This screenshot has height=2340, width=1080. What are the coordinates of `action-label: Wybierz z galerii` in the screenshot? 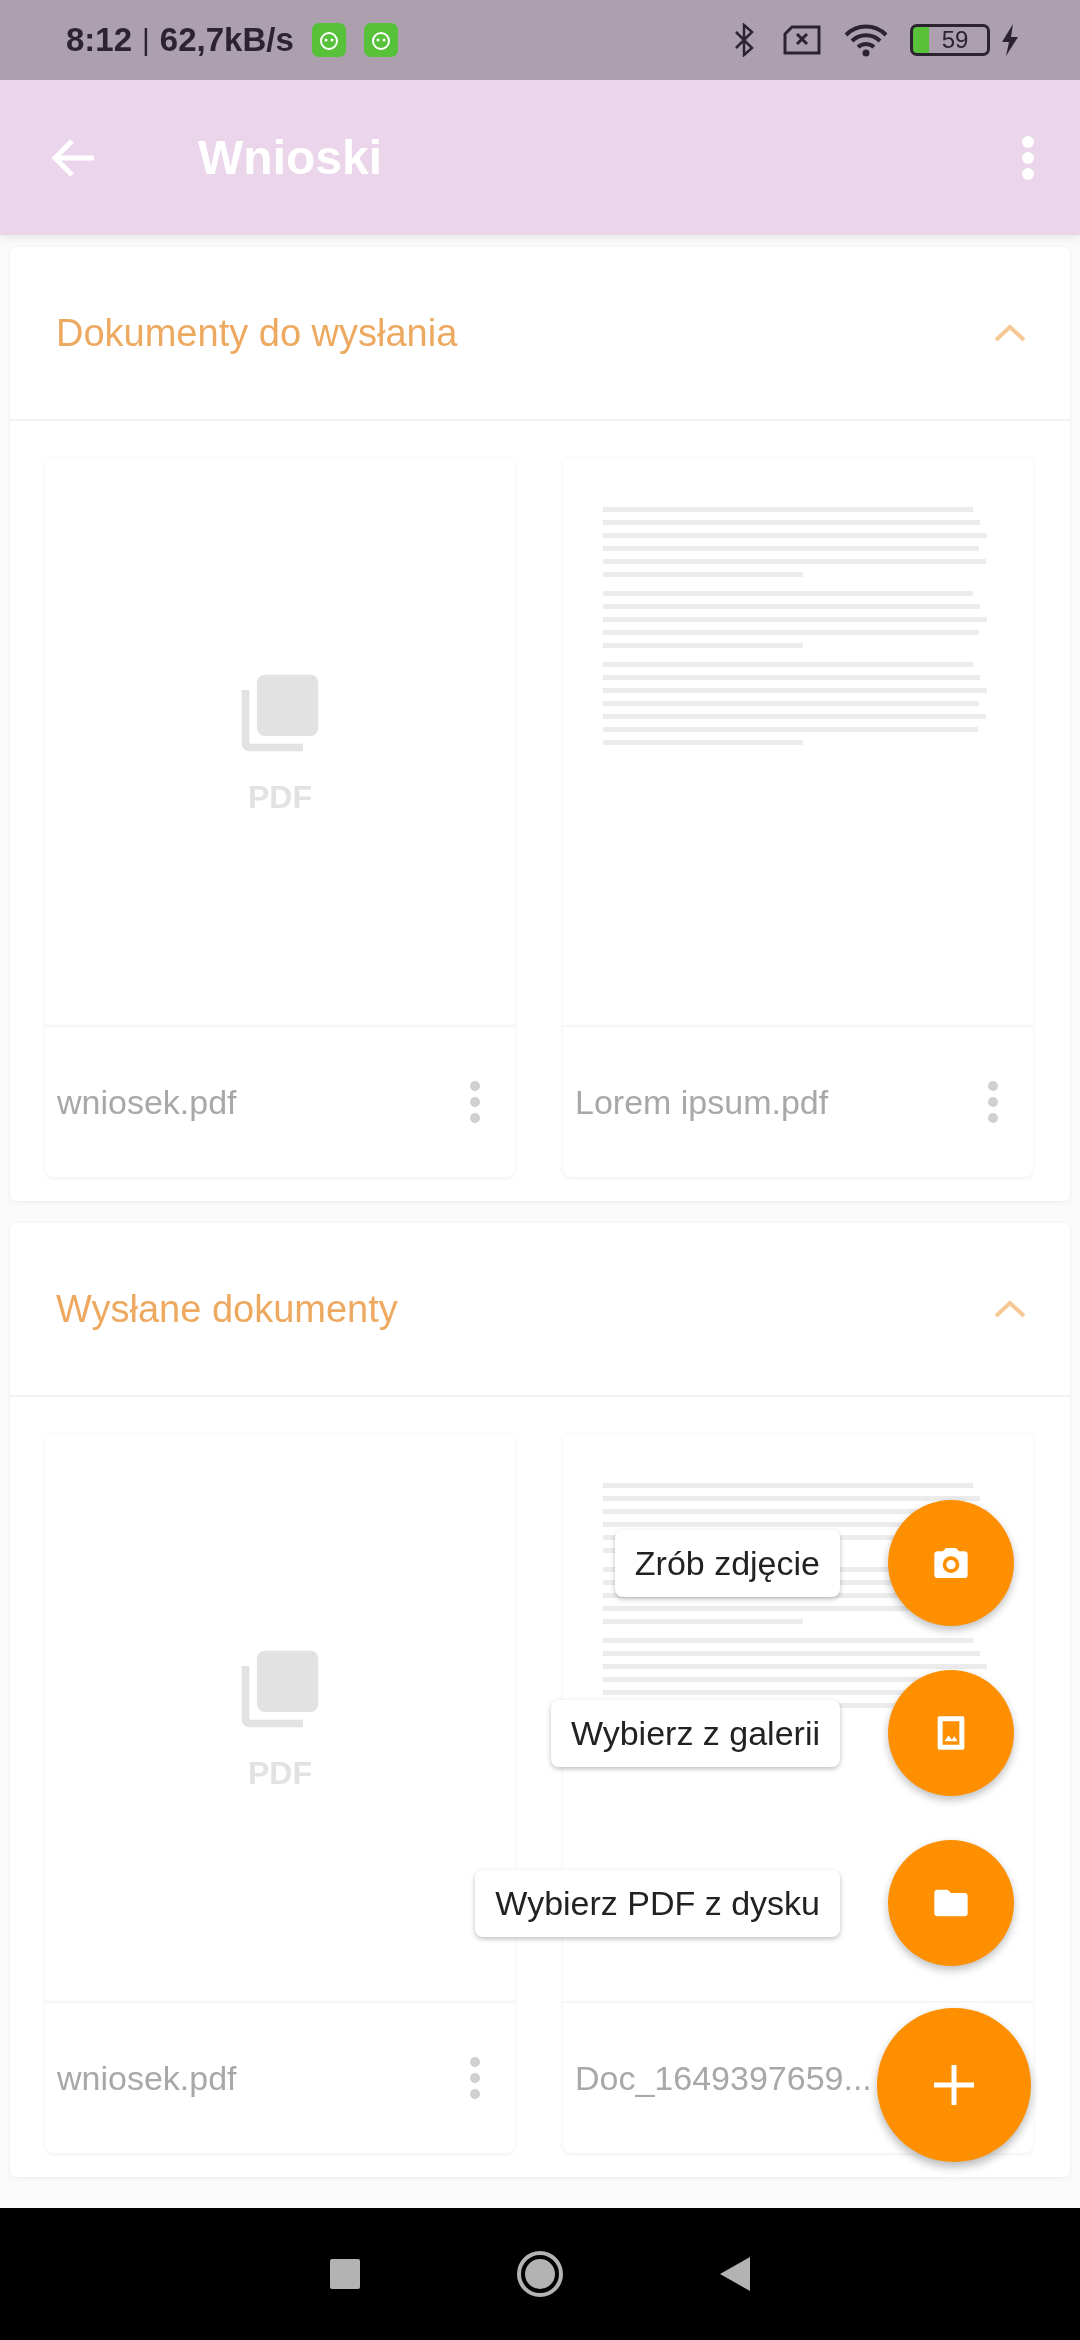 It's located at (695, 1733).